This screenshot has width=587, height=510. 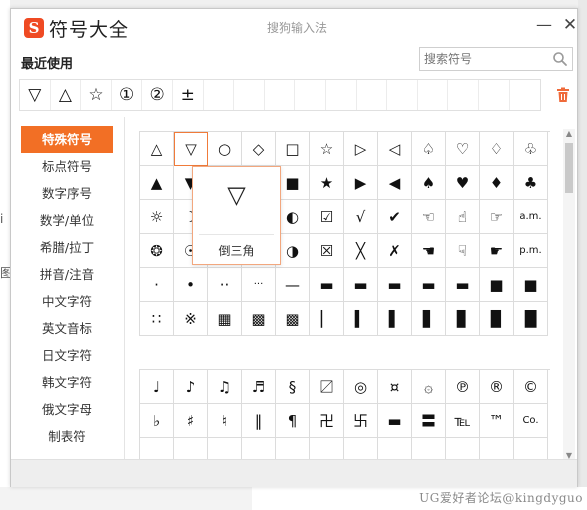 What do you see at coordinates (531, 149) in the screenshot?
I see `symbol-cell: ♧` at bounding box center [531, 149].